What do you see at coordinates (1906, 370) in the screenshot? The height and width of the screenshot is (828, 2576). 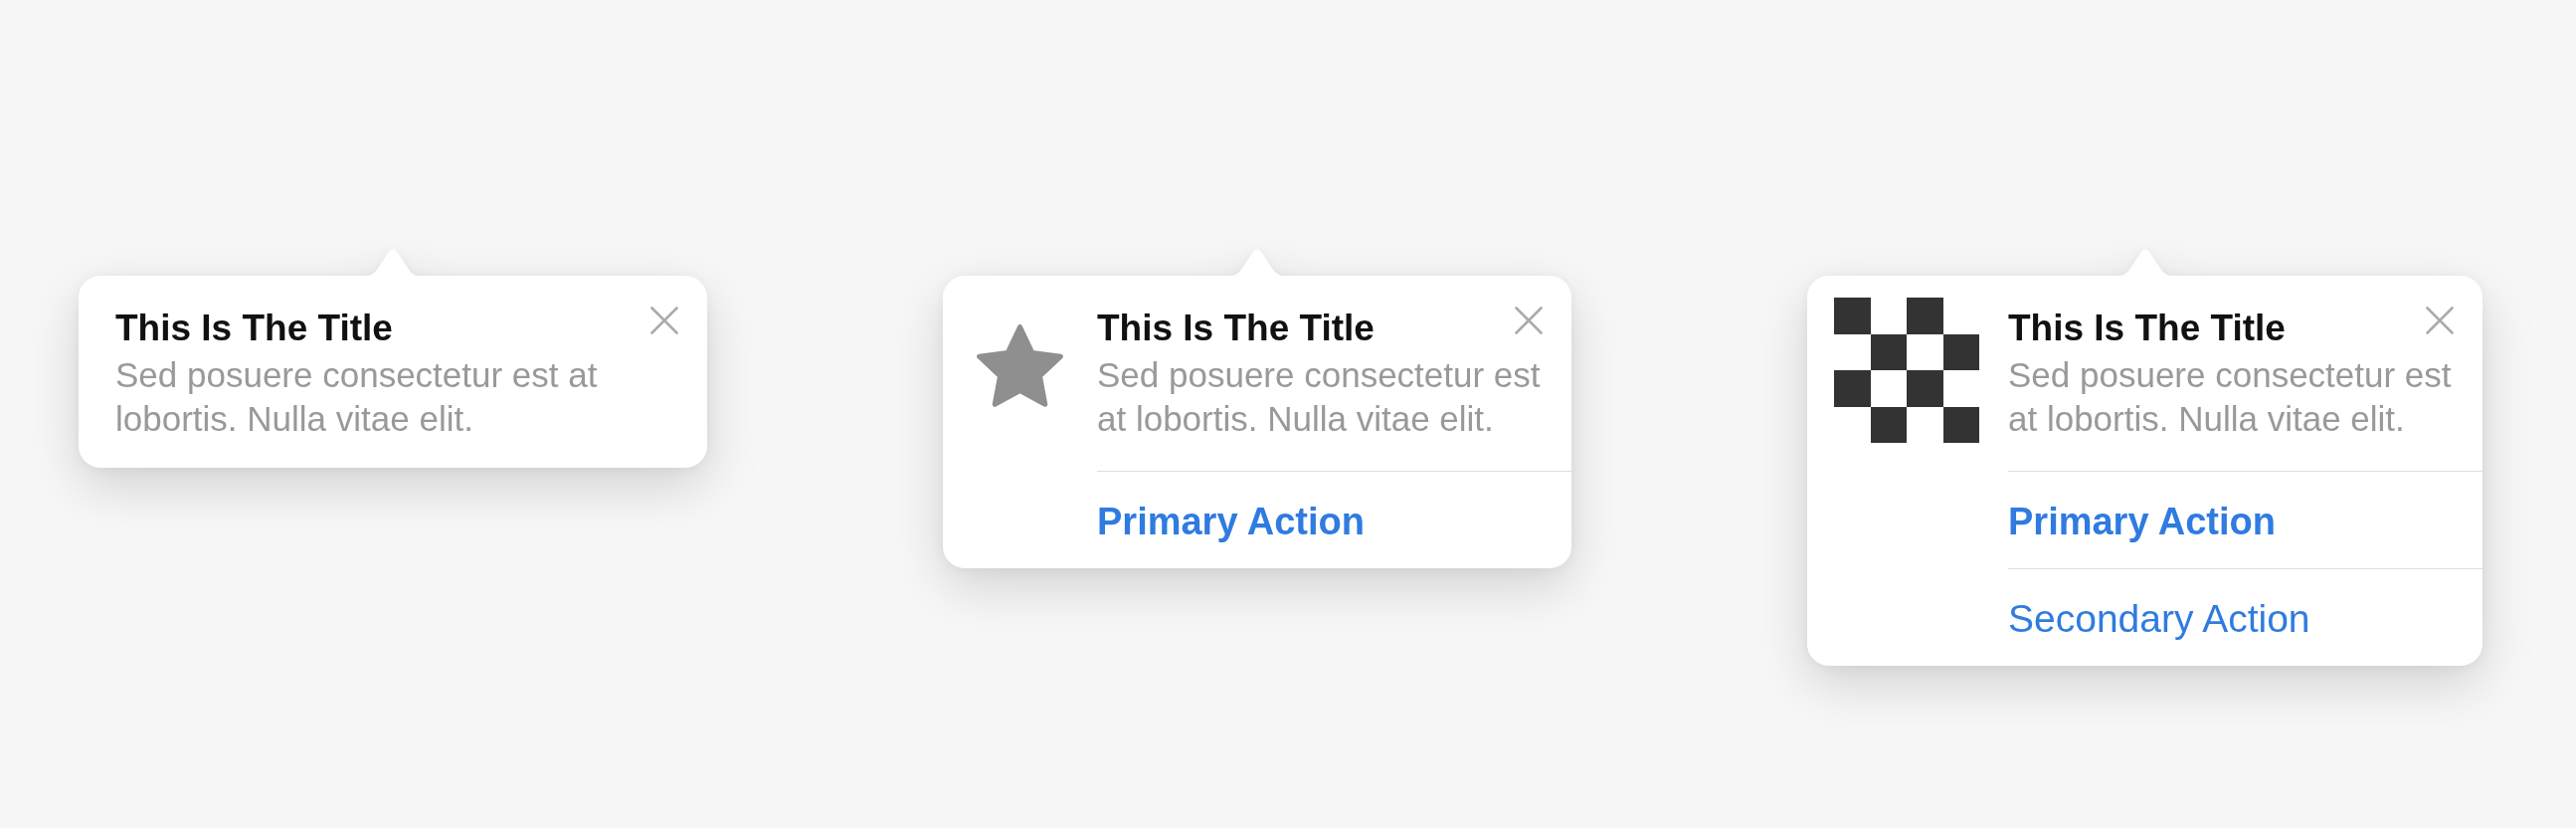 I see `checkerboard-icon` at bounding box center [1906, 370].